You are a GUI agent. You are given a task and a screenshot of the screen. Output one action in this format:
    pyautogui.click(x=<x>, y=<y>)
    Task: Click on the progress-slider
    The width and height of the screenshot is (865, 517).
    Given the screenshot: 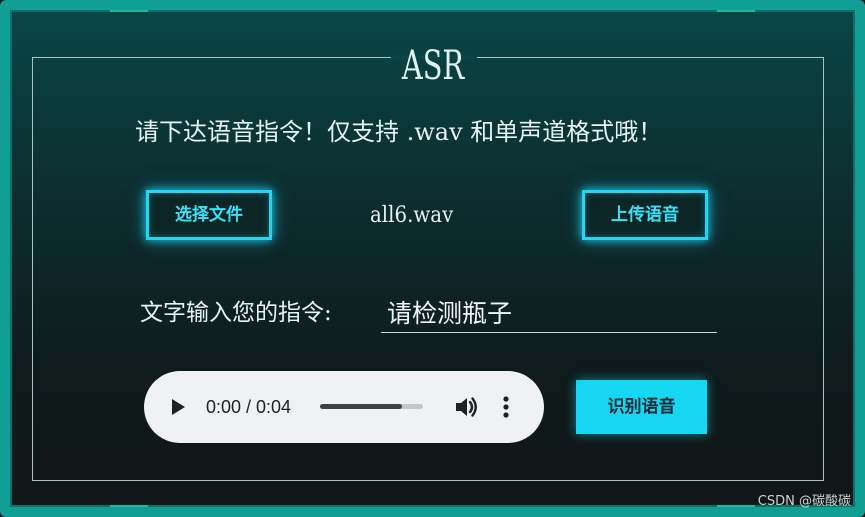 What is the action you would take?
    pyautogui.click(x=371, y=406)
    